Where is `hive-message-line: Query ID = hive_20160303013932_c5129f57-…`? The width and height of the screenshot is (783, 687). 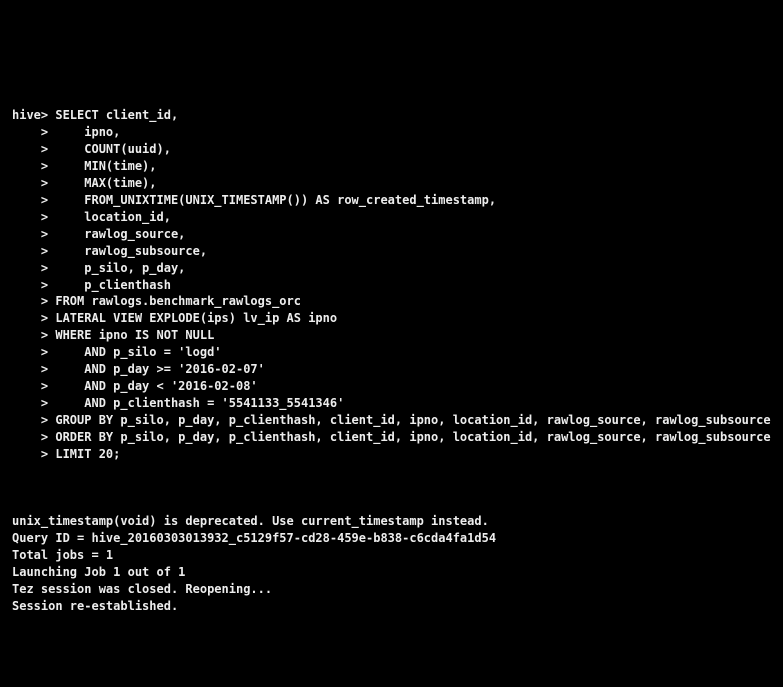
hive-message-line: Query ID = hive_20160303013932_c5129f57-… is located at coordinates (254, 538).